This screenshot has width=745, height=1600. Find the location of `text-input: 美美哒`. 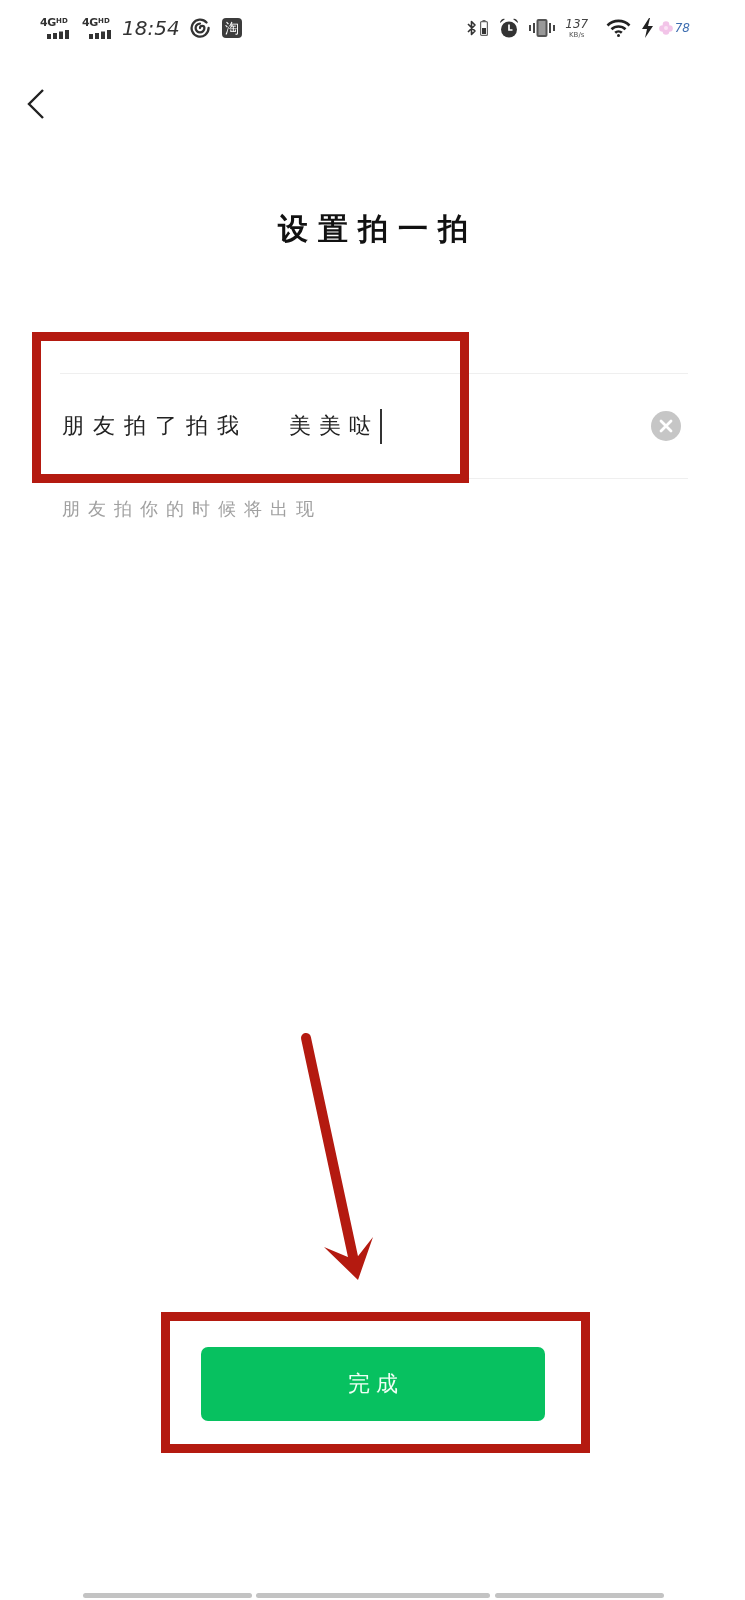

text-input: 美美哒 is located at coordinates (334, 426).